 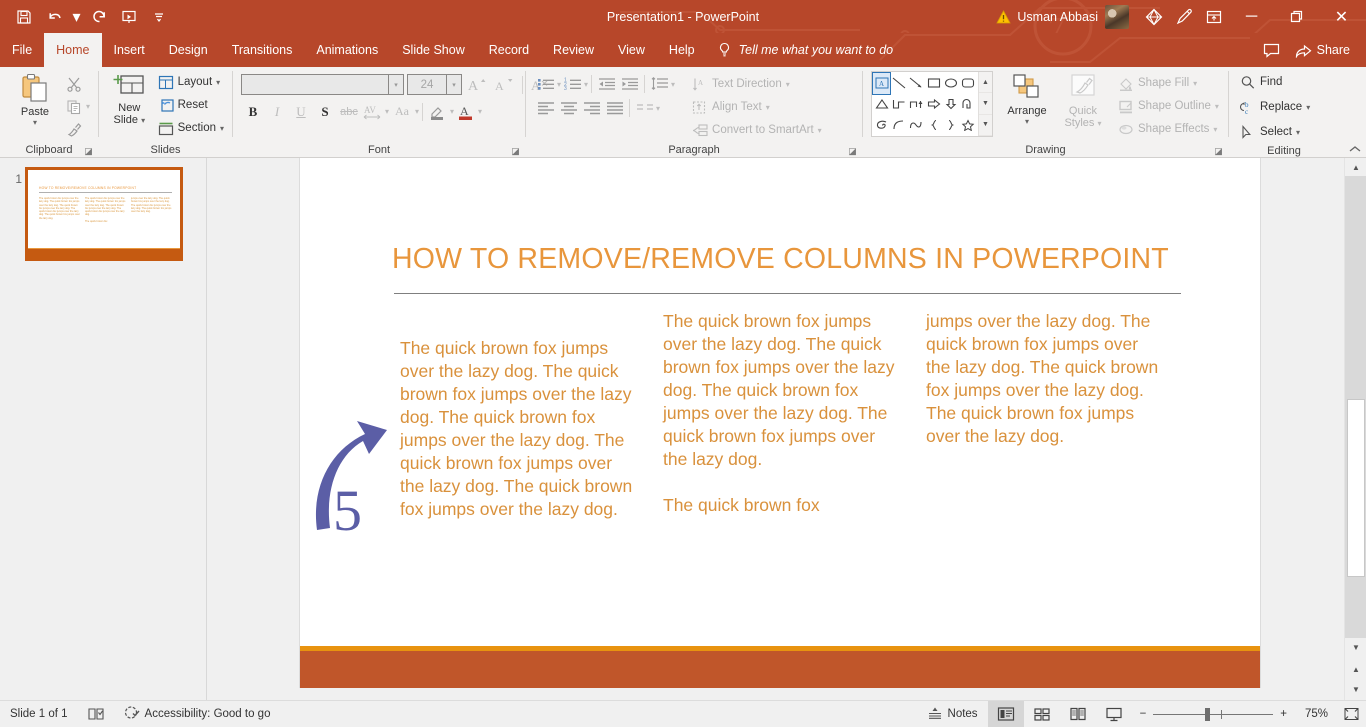 What do you see at coordinates (950, 83) in the screenshot?
I see `shape-oval` at bounding box center [950, 83].